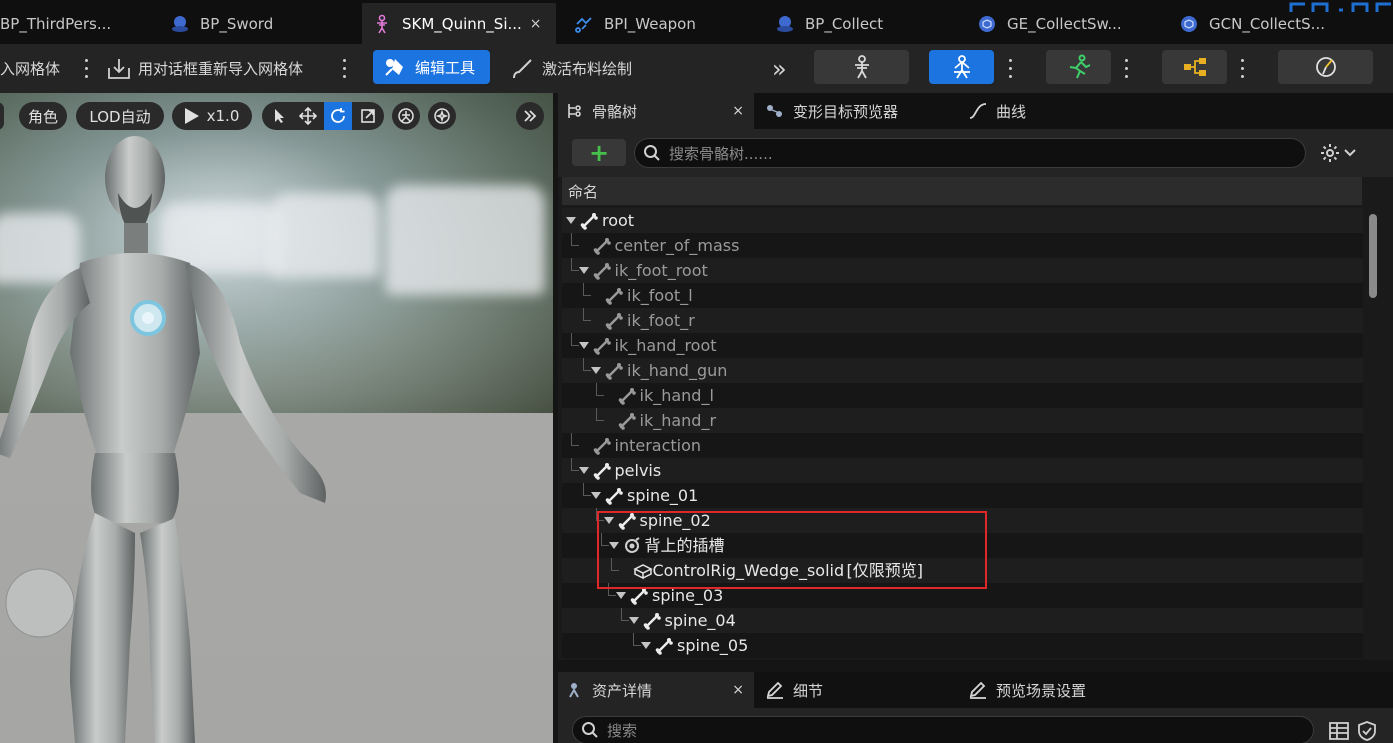  Describe the element at coordinates (861, 67) in the screenshot. I see `skeleton-mode-button` at that location.